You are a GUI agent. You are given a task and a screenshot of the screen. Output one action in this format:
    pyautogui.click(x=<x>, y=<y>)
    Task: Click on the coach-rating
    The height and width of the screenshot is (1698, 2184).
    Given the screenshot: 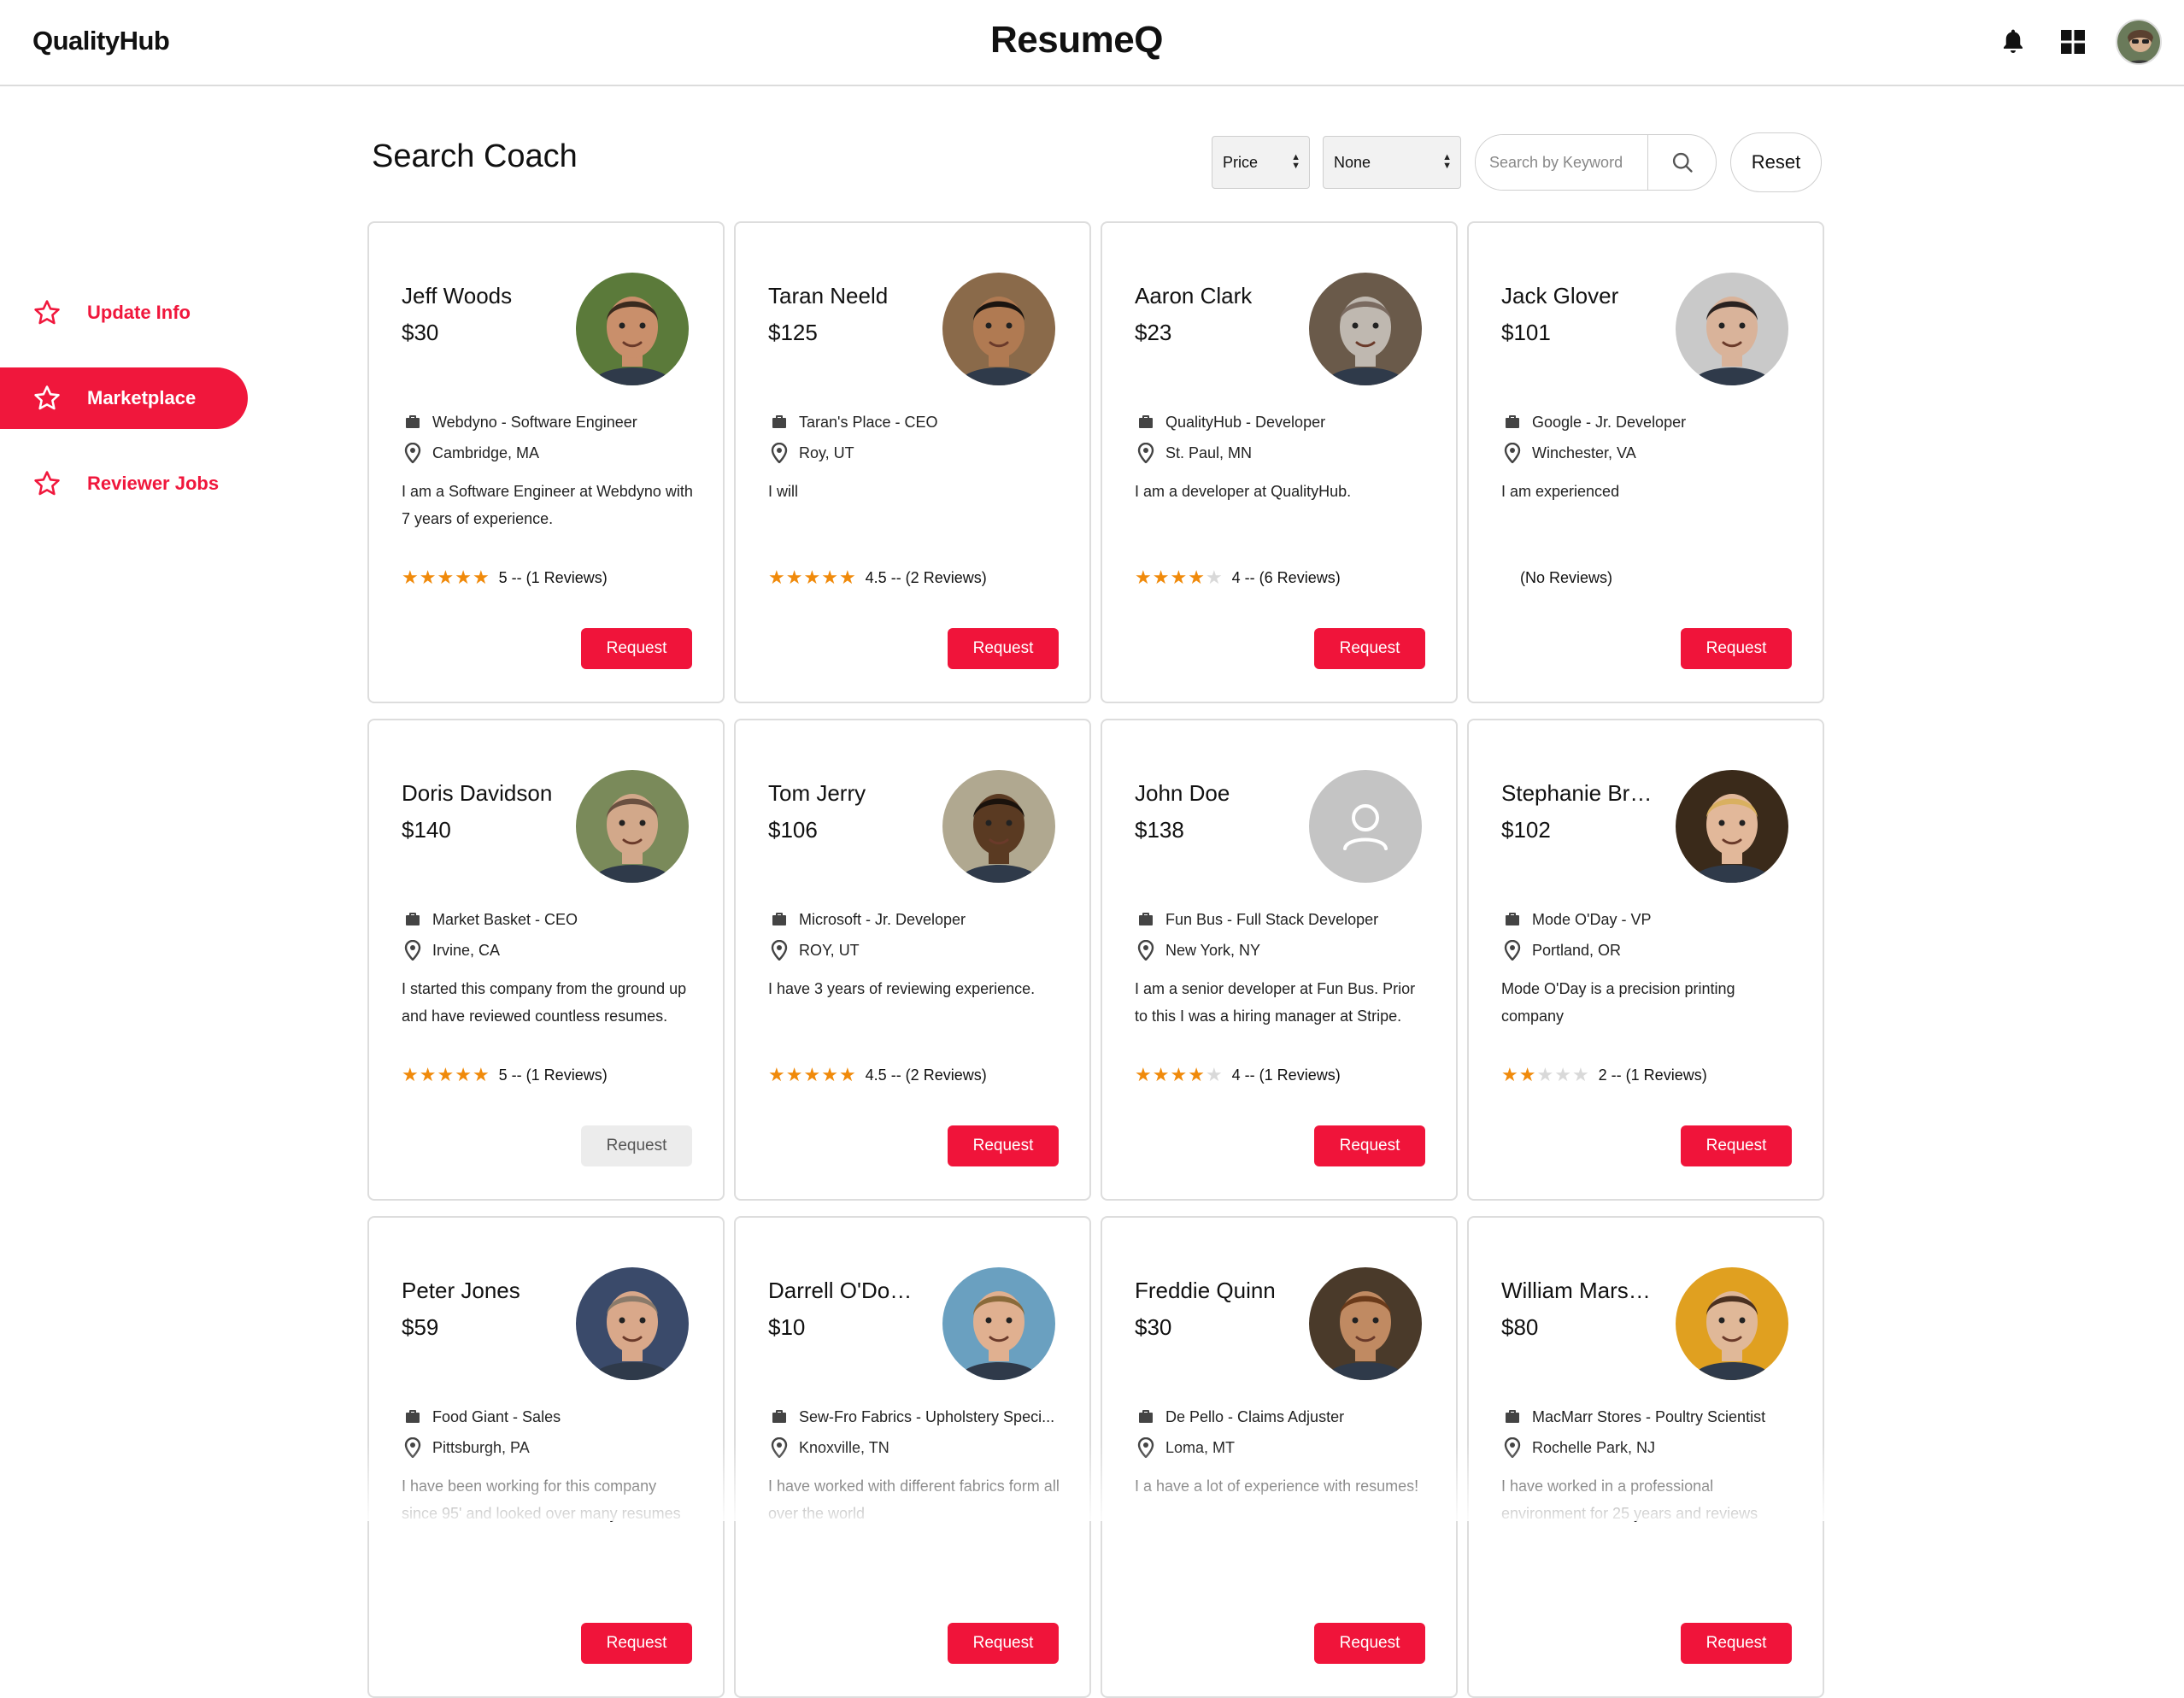 What is the action you would take?
    pyautogui.click(x=1139, y=1573)
    